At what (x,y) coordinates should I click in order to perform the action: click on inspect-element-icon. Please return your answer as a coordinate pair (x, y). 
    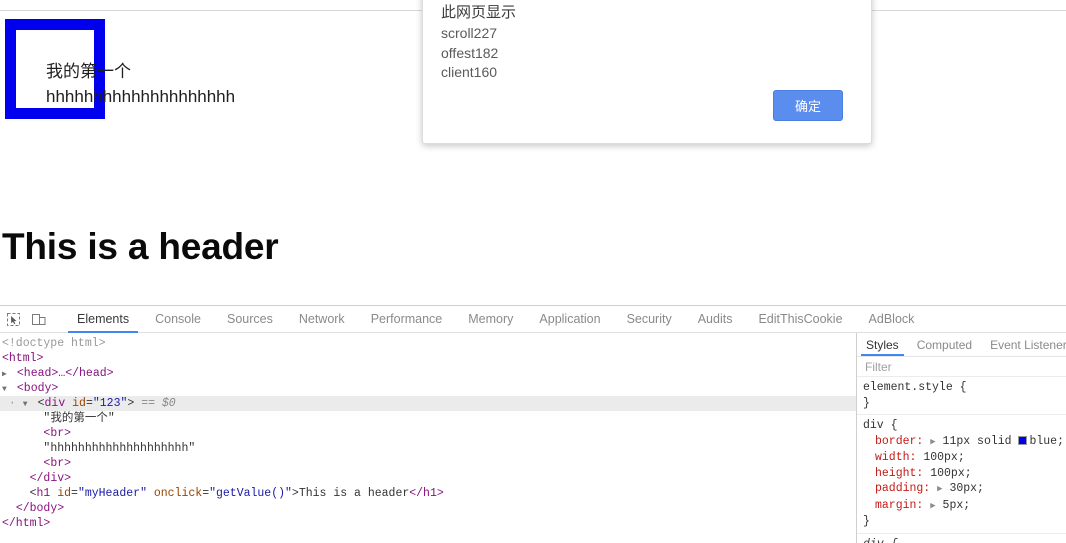
    Looking at the image, I should click on (13, 319).